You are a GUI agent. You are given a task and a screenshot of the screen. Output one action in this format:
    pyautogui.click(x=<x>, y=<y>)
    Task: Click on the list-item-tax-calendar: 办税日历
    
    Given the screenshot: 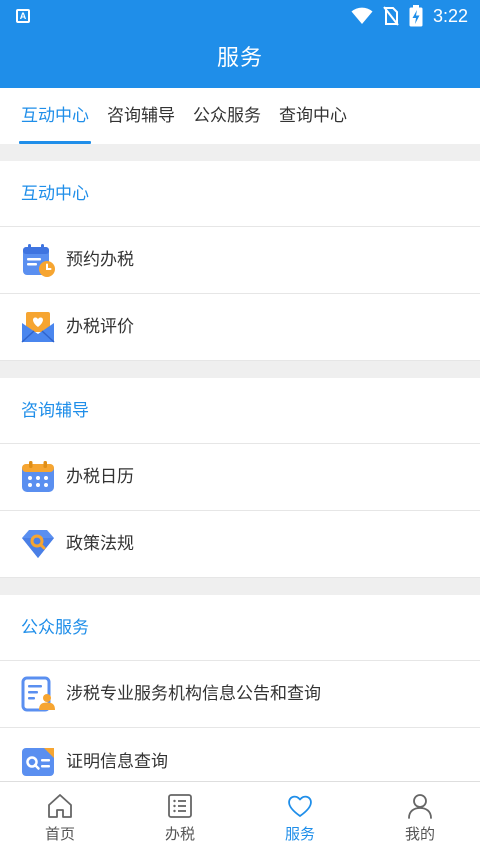 What is the action you would take?
    pyautogui.click(x=240, y=477)
    